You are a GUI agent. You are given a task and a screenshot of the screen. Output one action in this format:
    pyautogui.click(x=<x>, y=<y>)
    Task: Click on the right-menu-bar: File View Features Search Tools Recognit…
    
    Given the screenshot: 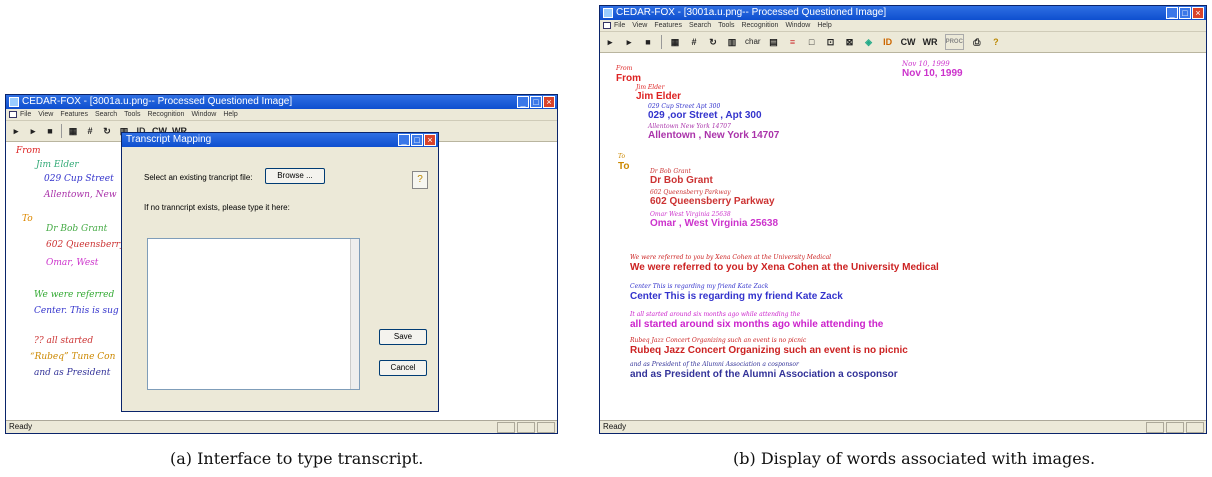 What is the action you would take?
    pyautogui.click(x=903, y=26)
    